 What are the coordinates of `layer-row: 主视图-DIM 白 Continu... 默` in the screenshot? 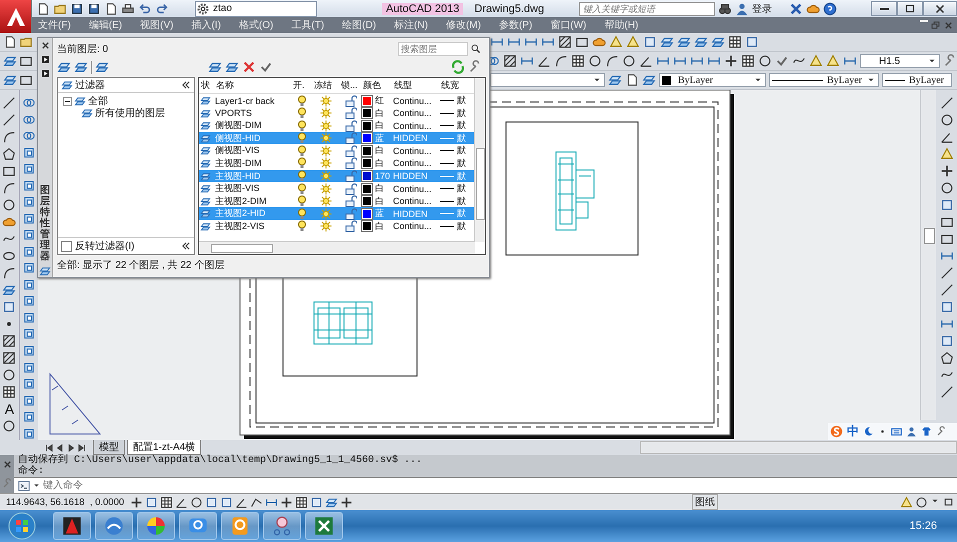 It's located at (337, 163).